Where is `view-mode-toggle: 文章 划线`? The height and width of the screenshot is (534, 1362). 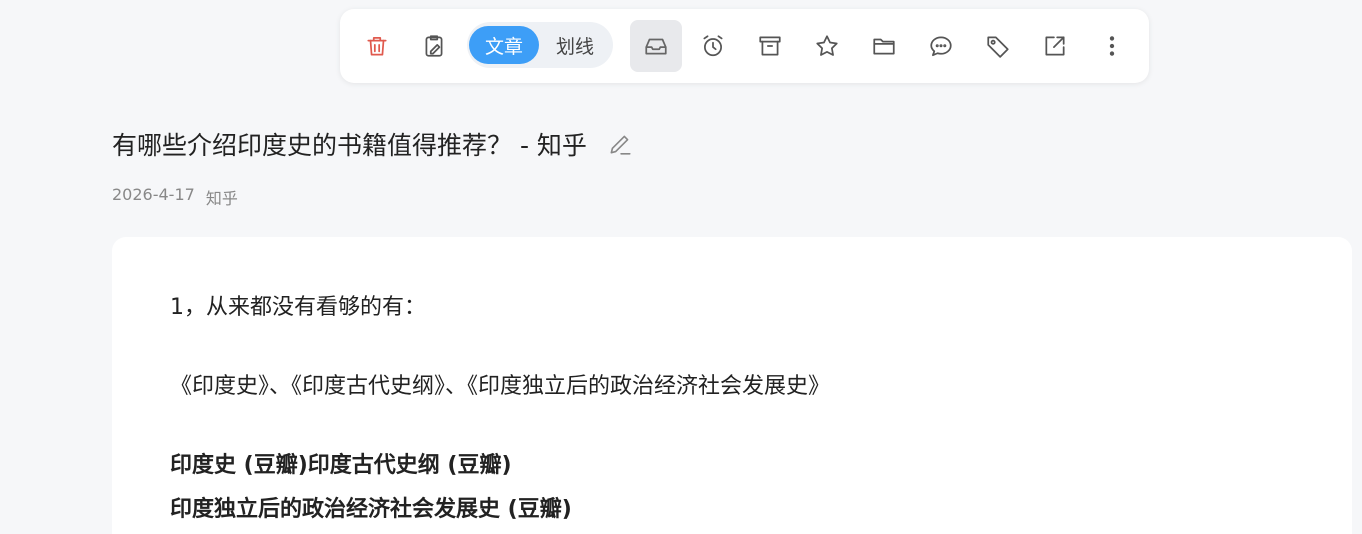
view-mode-toggle: 文章 划线 is located at coordinates (540, 45).